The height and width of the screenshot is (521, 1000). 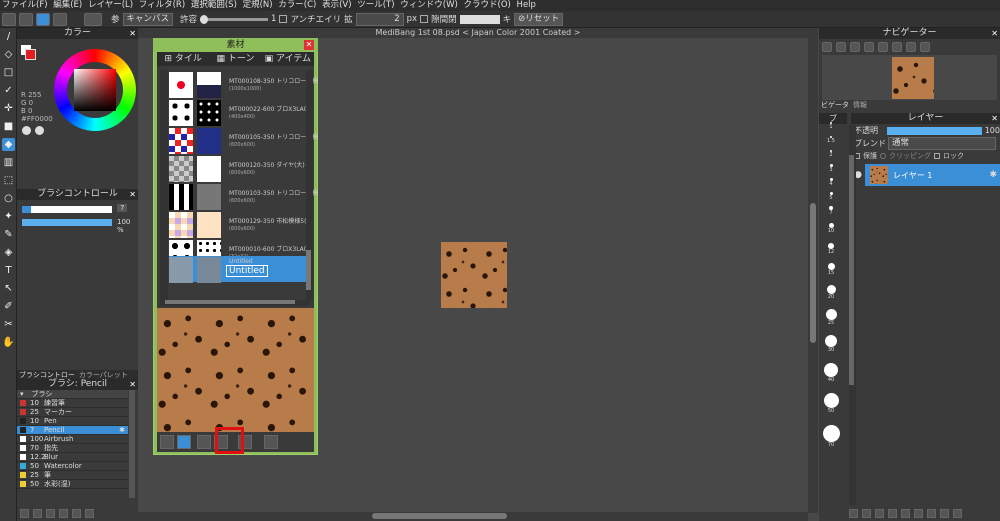 I want to click on new-1bit-layer-icon, so click(x=892, y=513).